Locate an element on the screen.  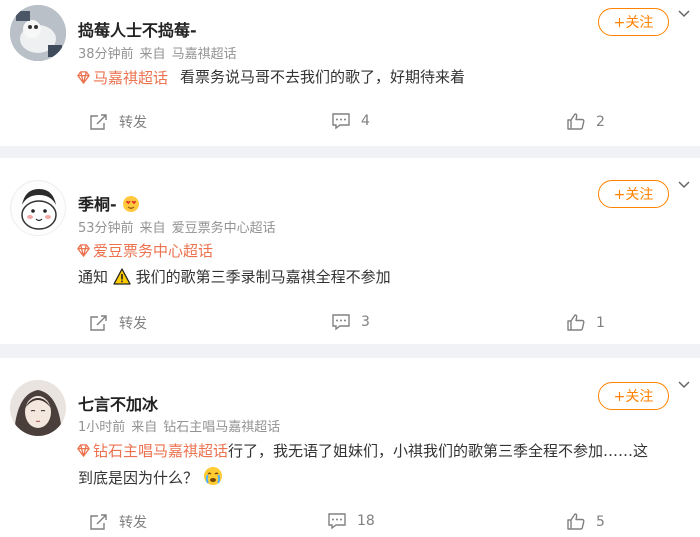
warning-icon is located at coordinates (122, 276).